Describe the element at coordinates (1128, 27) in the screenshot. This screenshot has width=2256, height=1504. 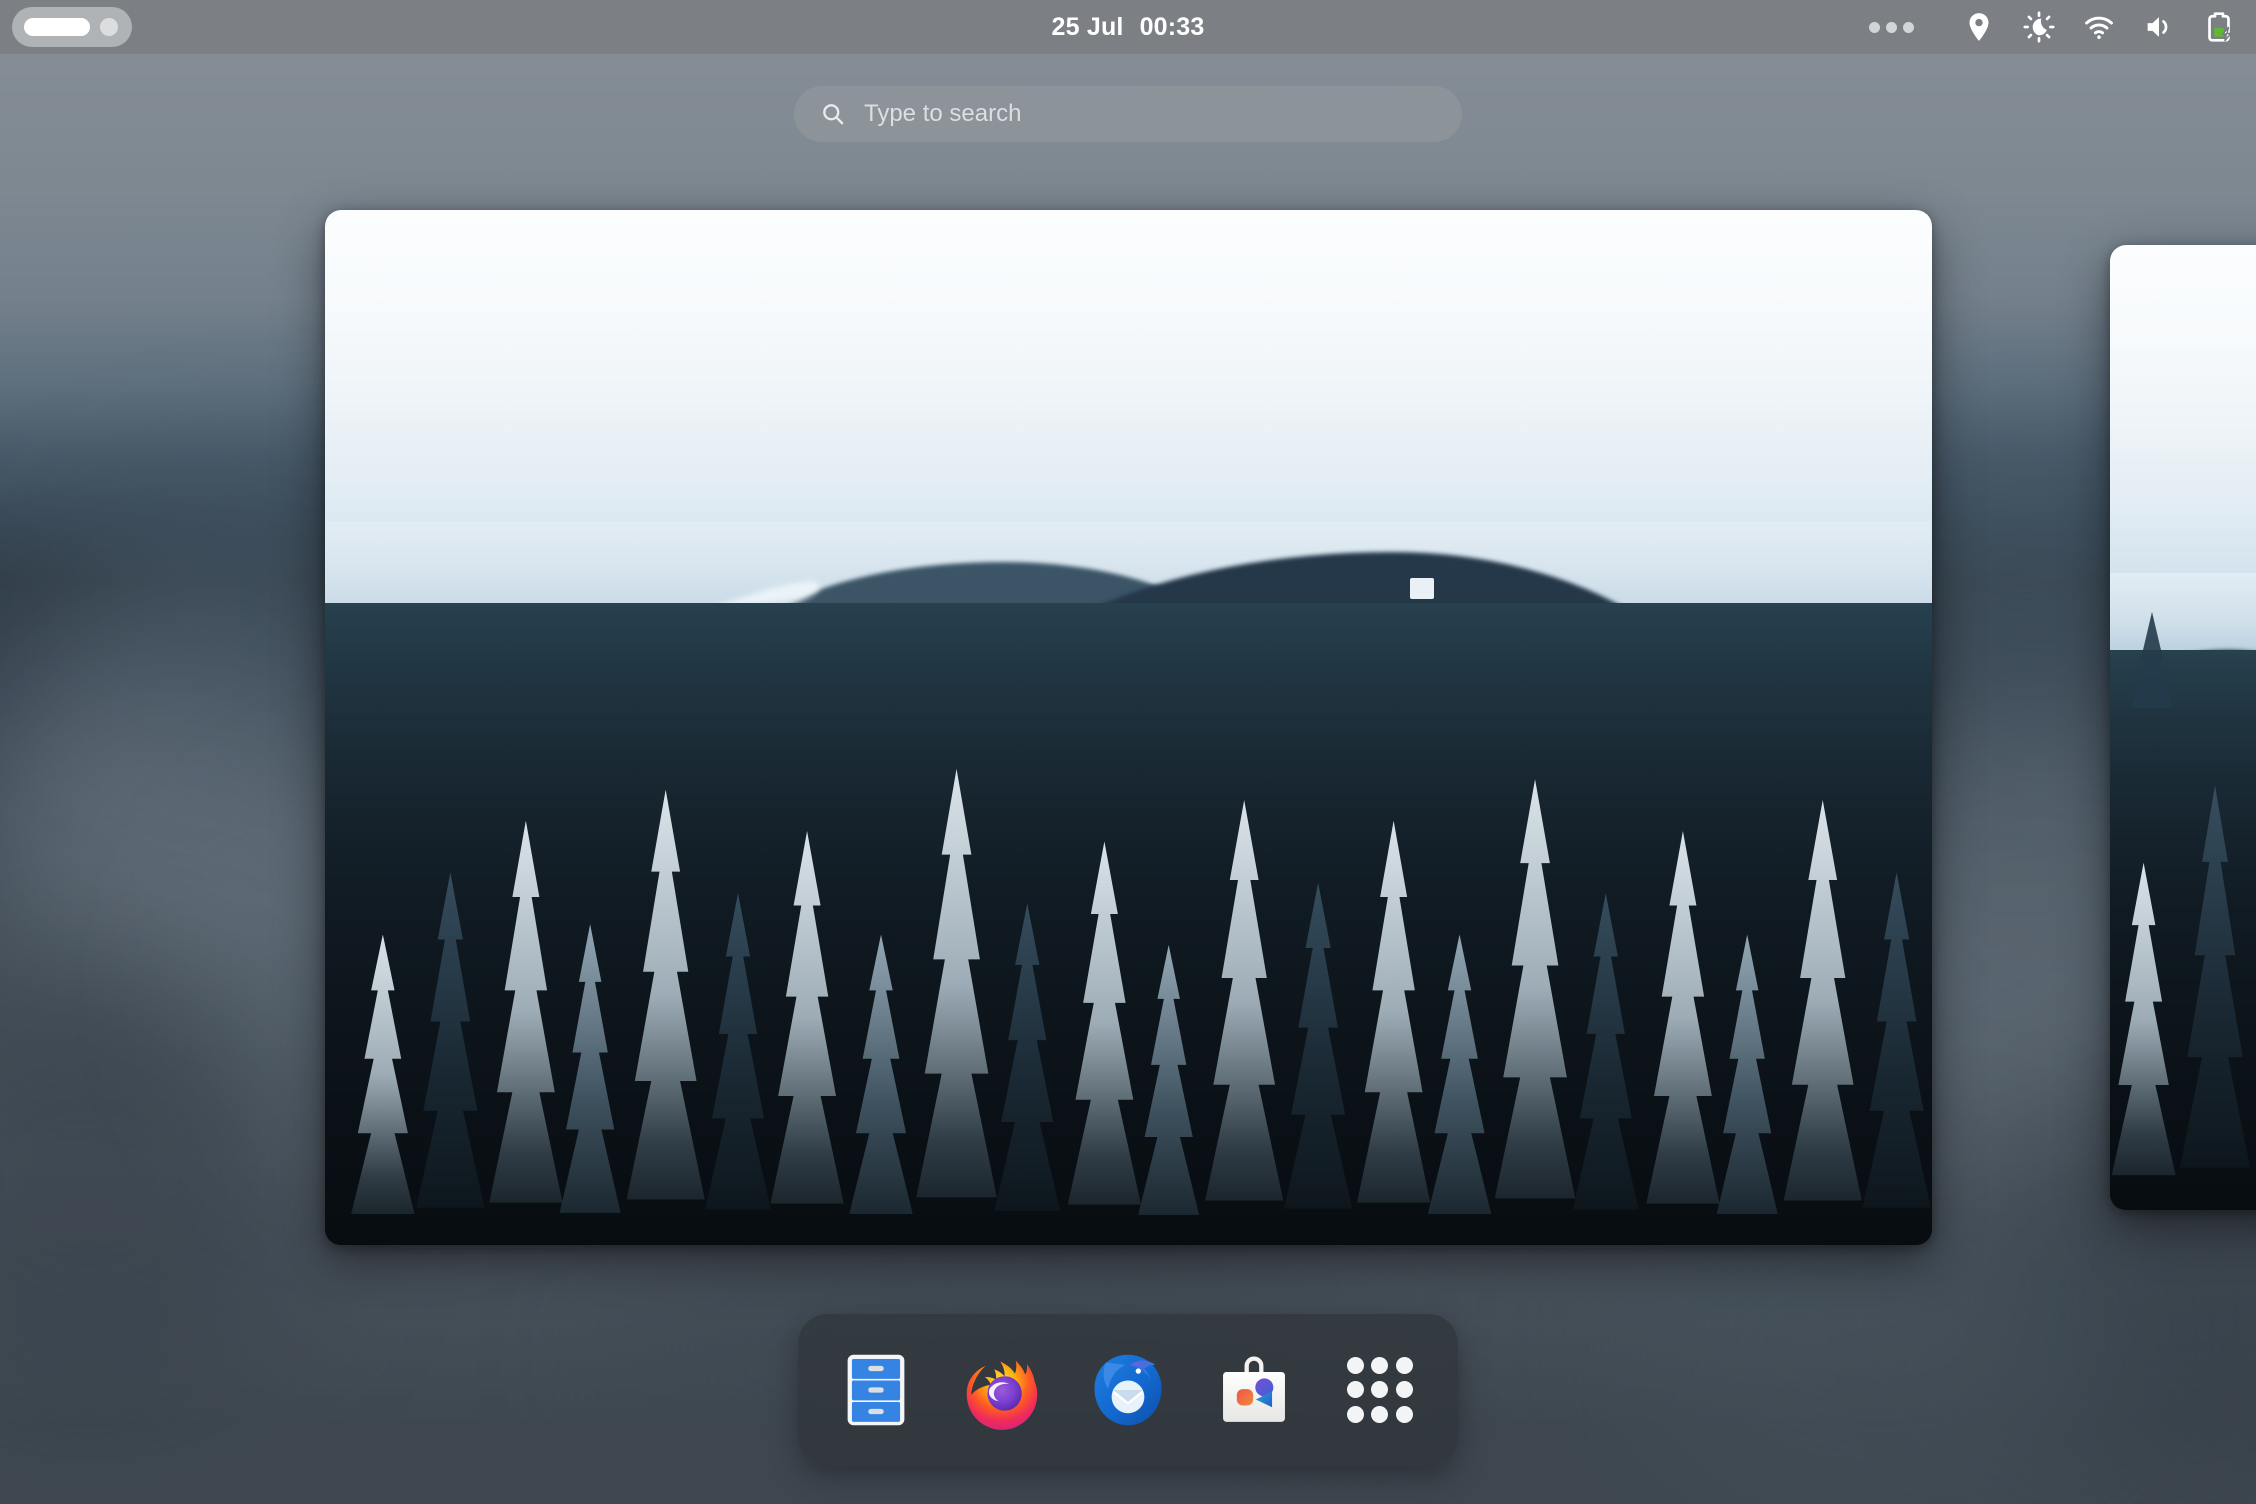
I see `top-panel: 25 Jul 00:33` at that location.